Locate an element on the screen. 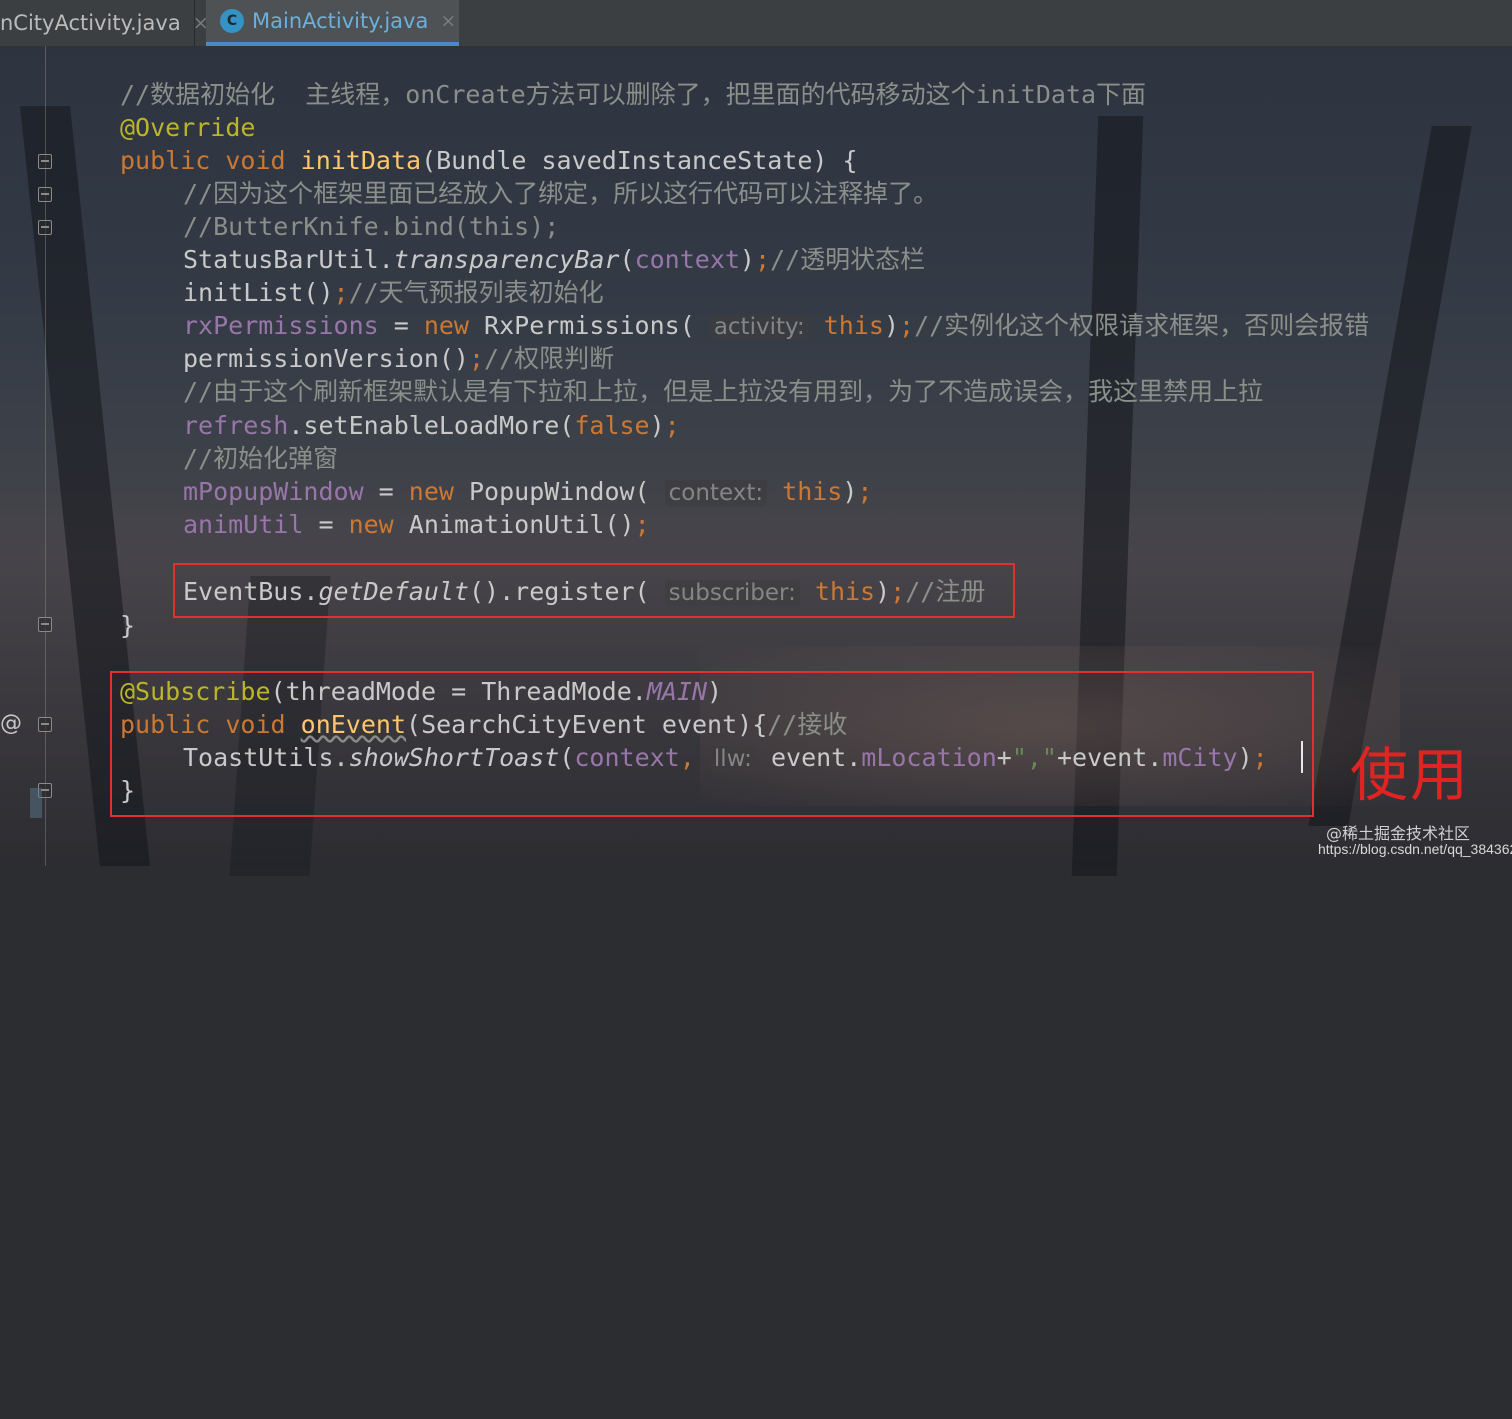 This screenshot has height=1419, width=1512. code-static-method: getDefault is located at coordinates (393, 591).